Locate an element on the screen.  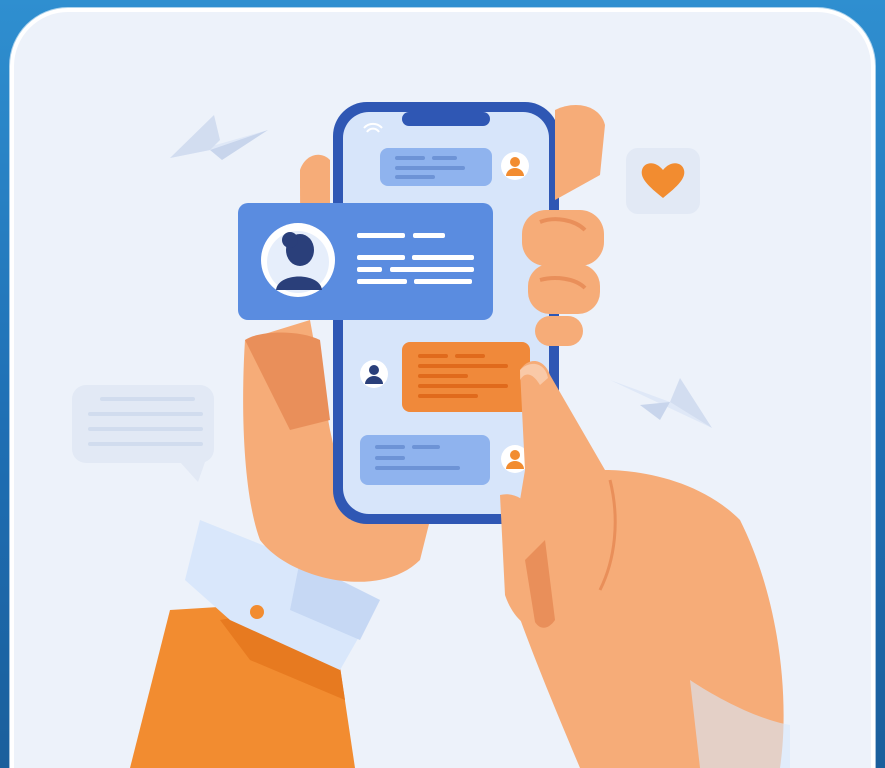
heart-icon is located at coordinates (663, 181).